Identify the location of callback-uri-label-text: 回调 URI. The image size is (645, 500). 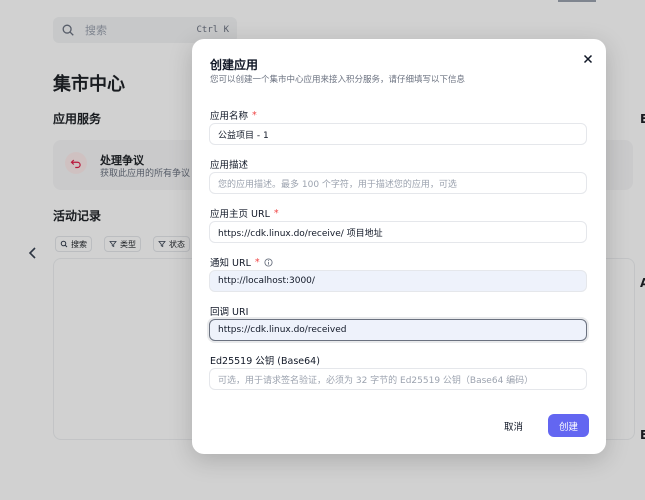
(229, 312).